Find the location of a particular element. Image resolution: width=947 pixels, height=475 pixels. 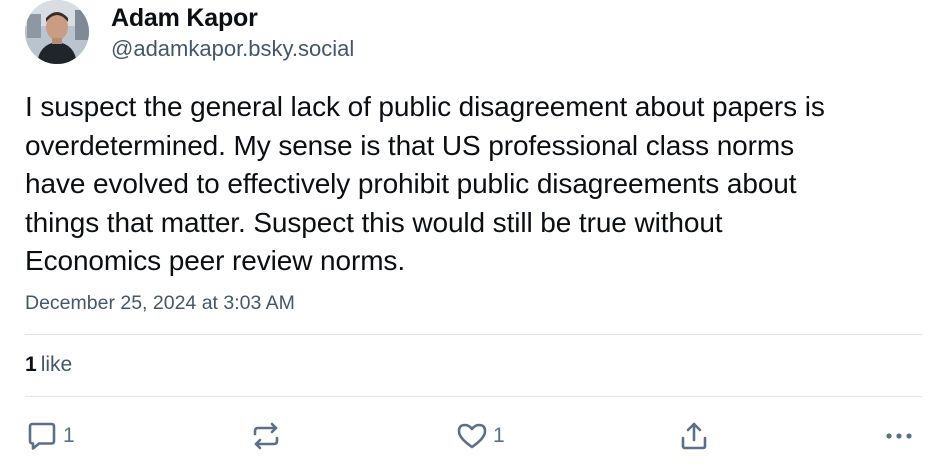

more-options-button is located at coordinates (900, 436).